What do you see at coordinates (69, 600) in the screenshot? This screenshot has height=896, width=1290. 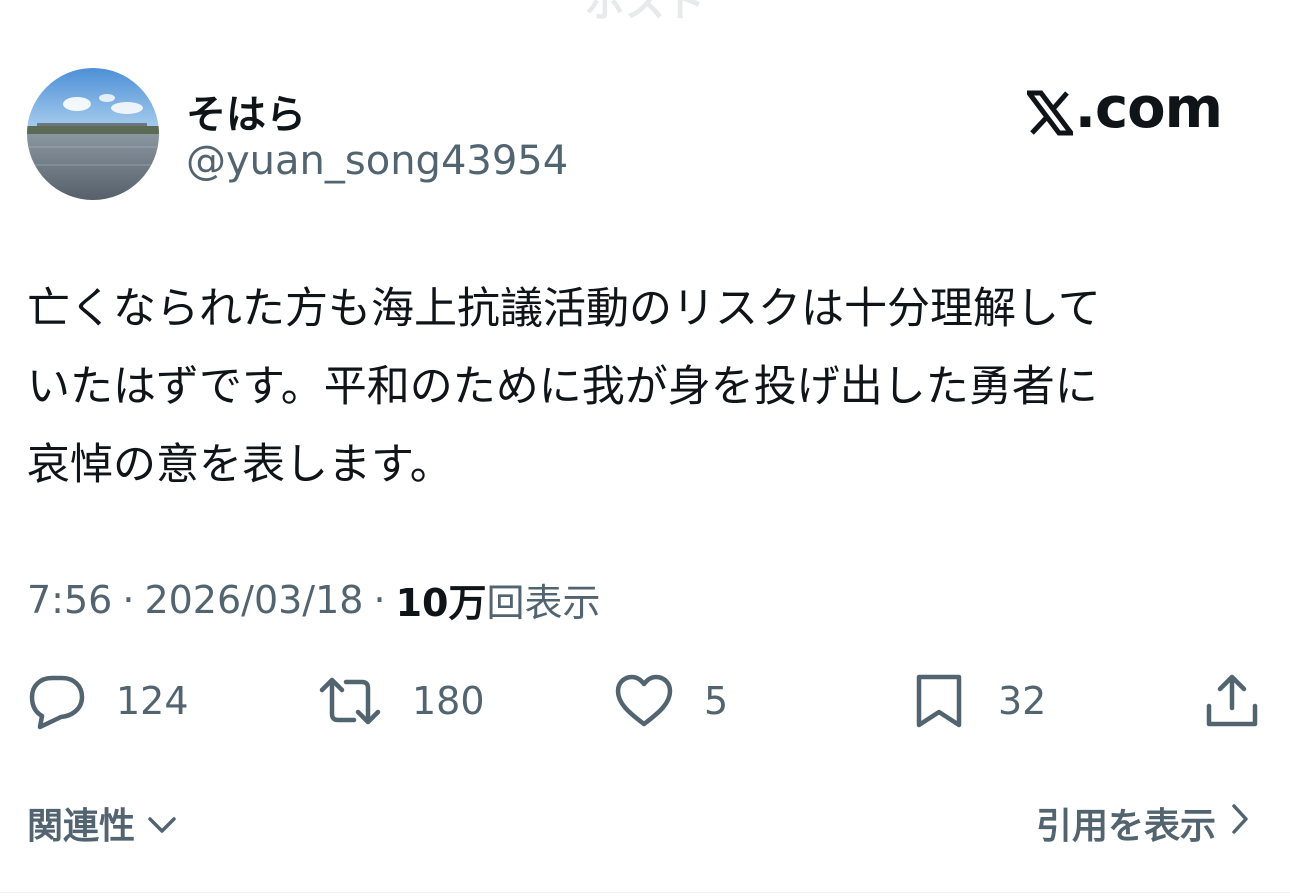 I see `tweet-time: 7:56` at bounding box center [69, 600].